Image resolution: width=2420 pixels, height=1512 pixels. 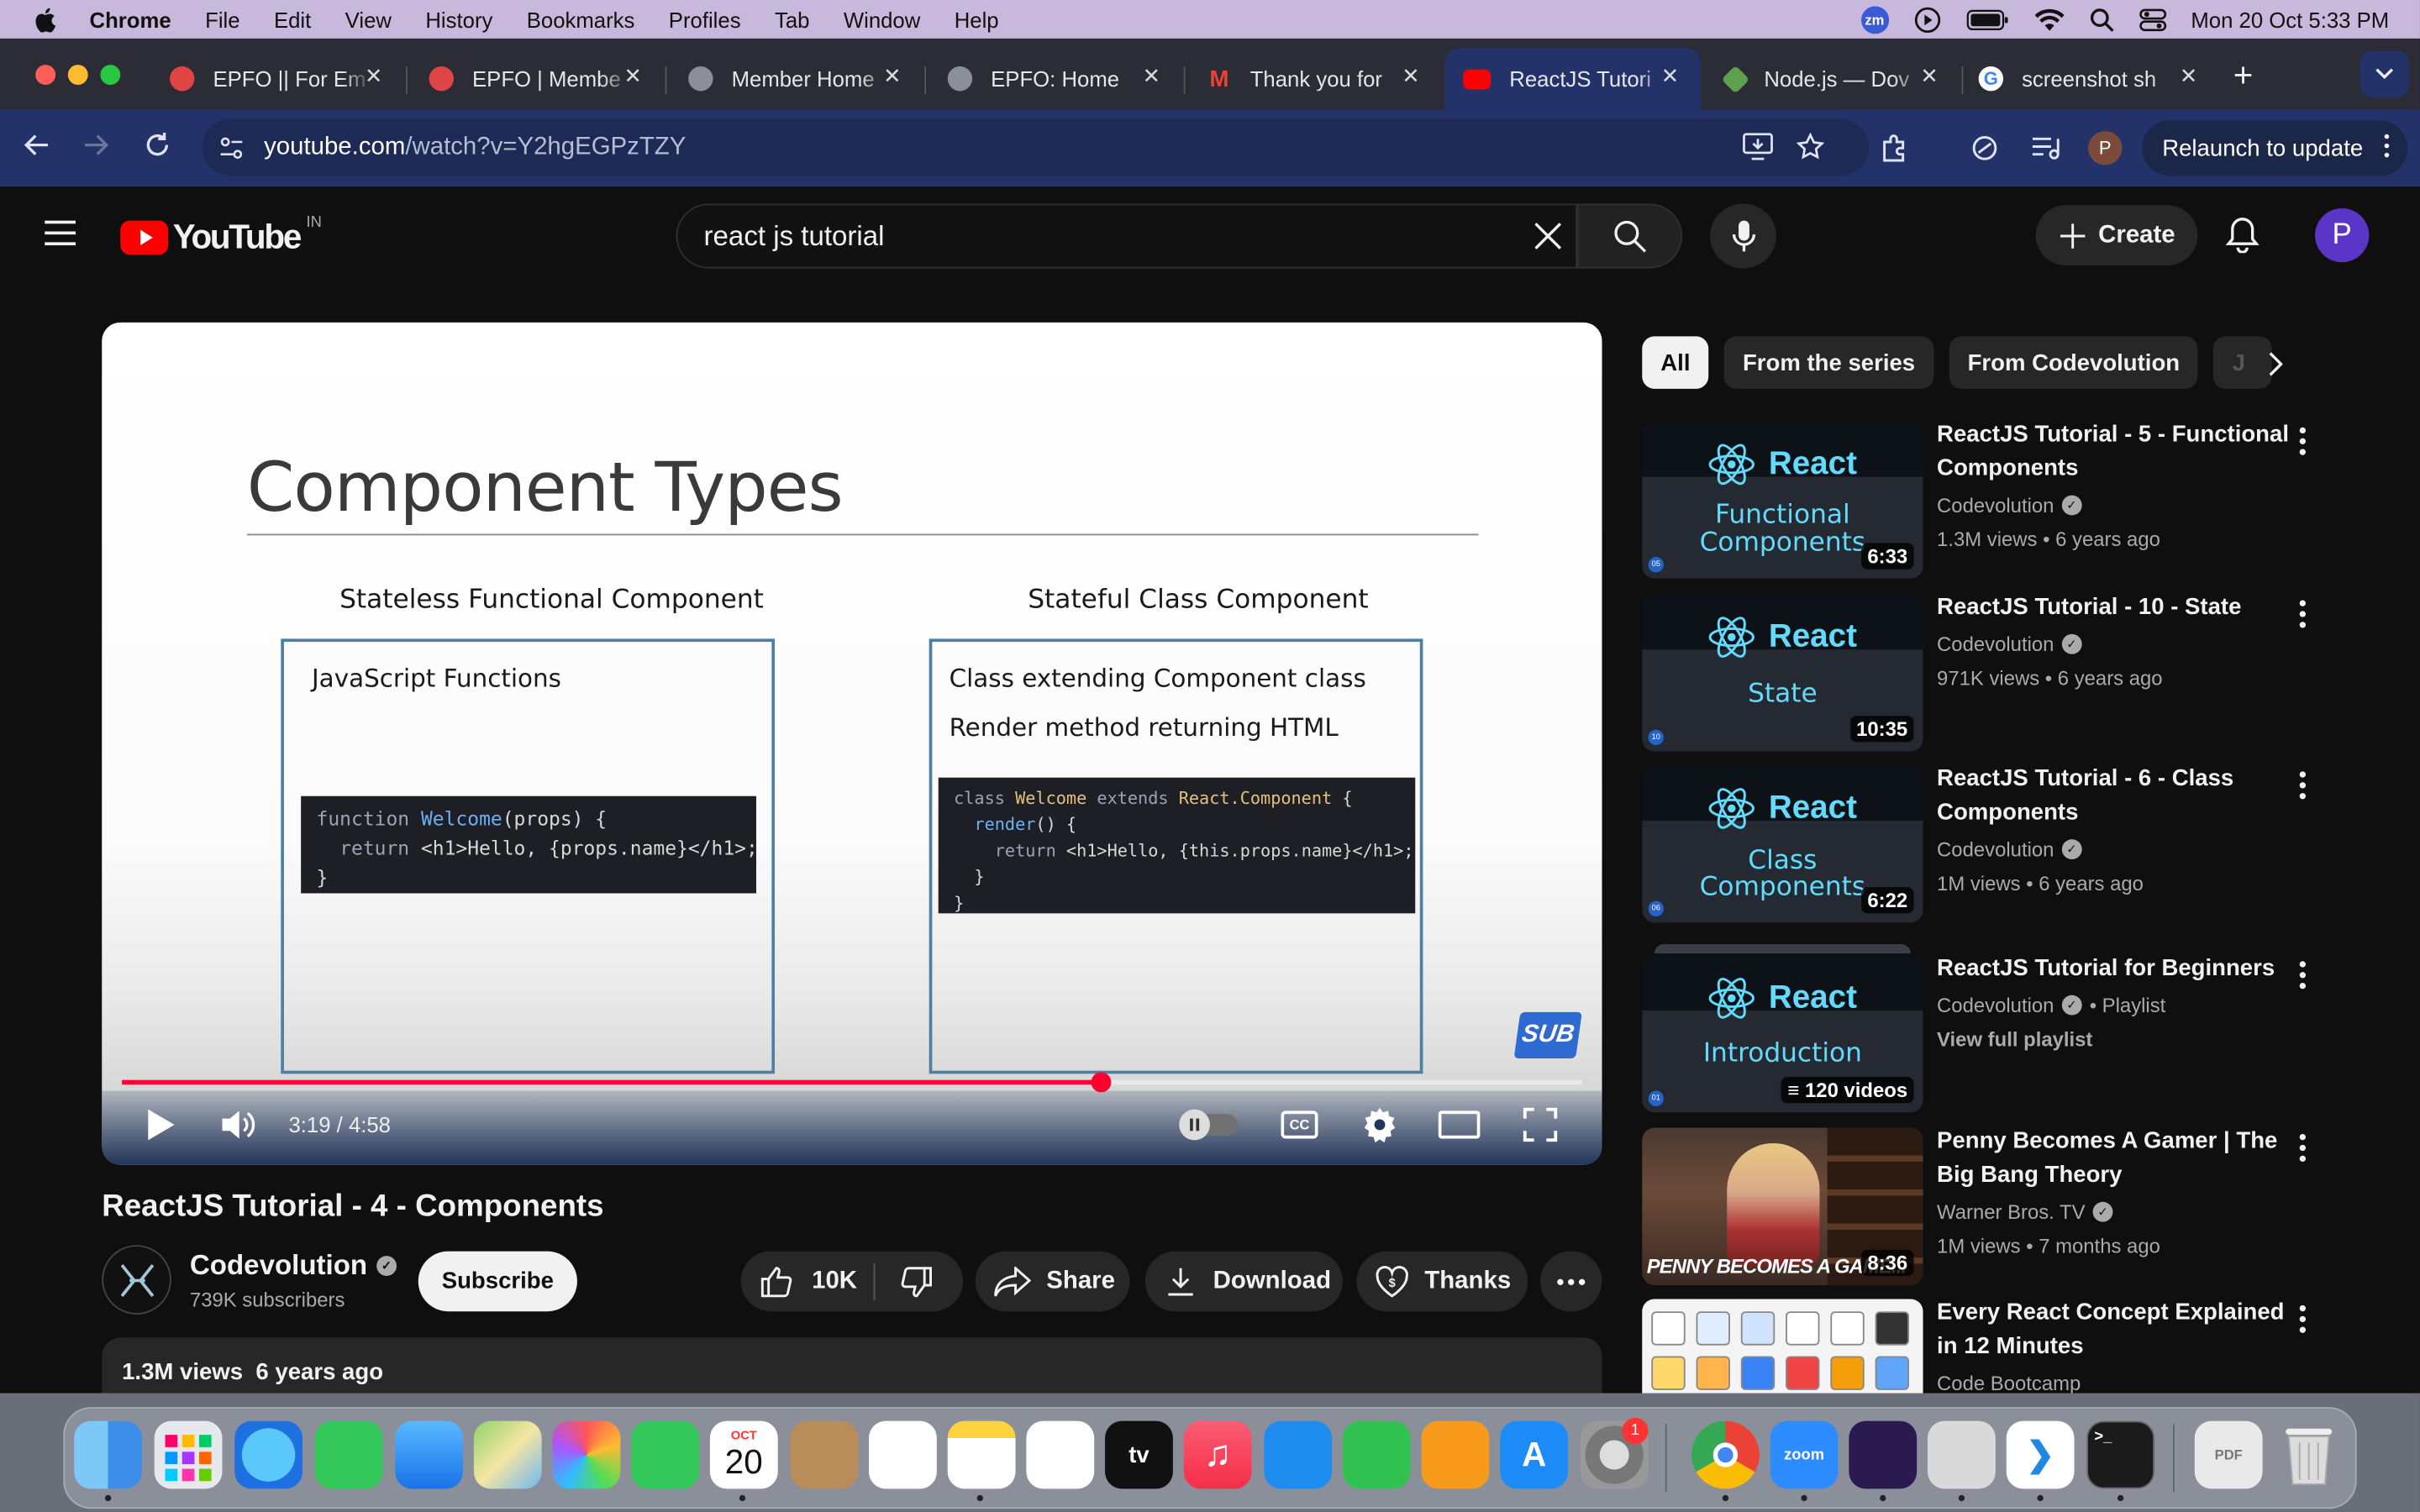 I want to click on related-video-channel: Code Bootcamp, so click(x=2009, y=1383).